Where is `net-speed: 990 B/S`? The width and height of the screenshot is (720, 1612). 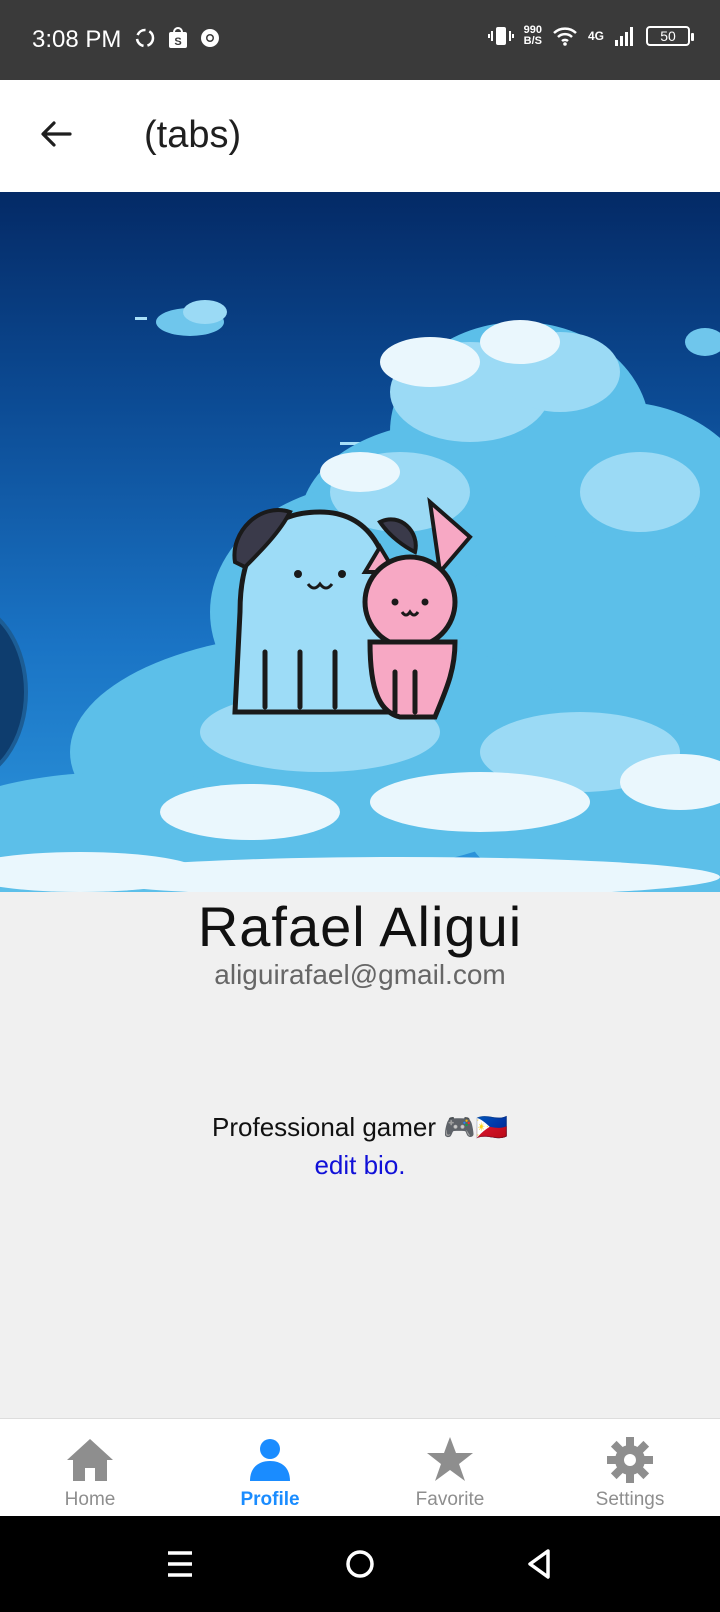
net-speed: 990 B/S is located at coordinates (533, 36).